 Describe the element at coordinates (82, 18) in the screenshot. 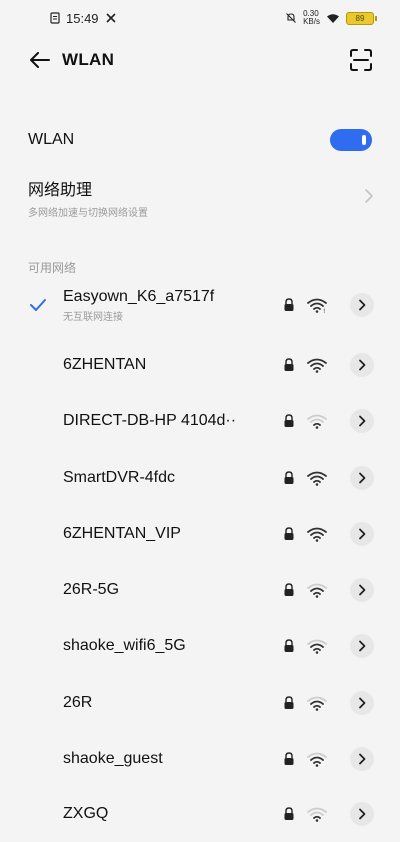

I see `status-time: 15:49` at that location.